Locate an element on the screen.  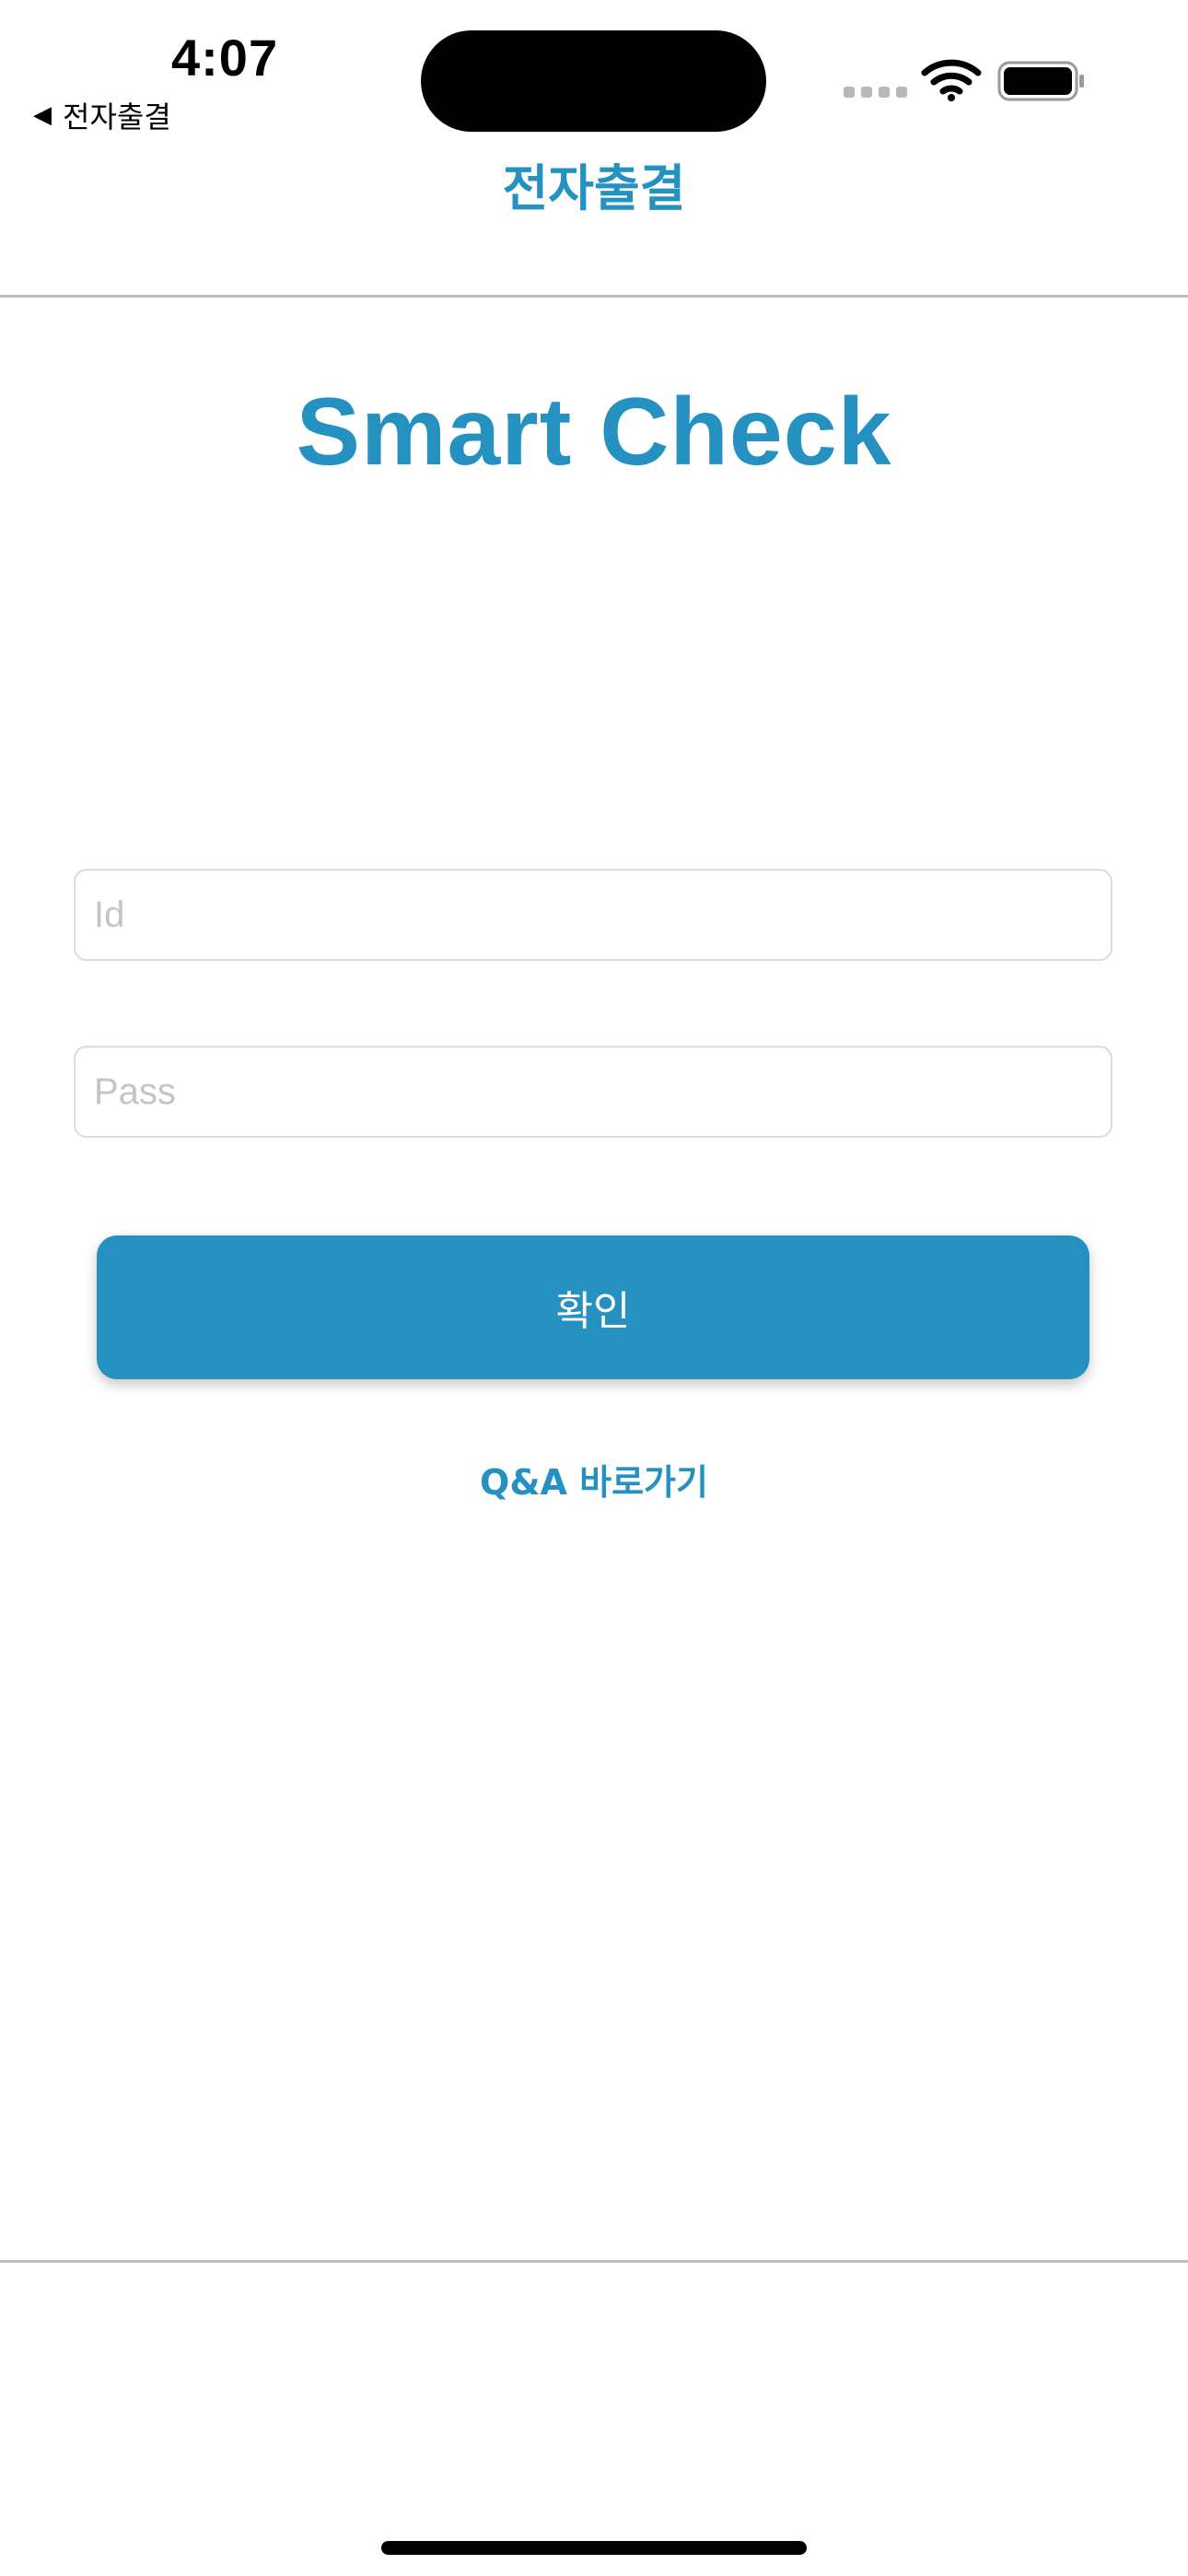
wifi-icon is located at coordinates (951, 80).